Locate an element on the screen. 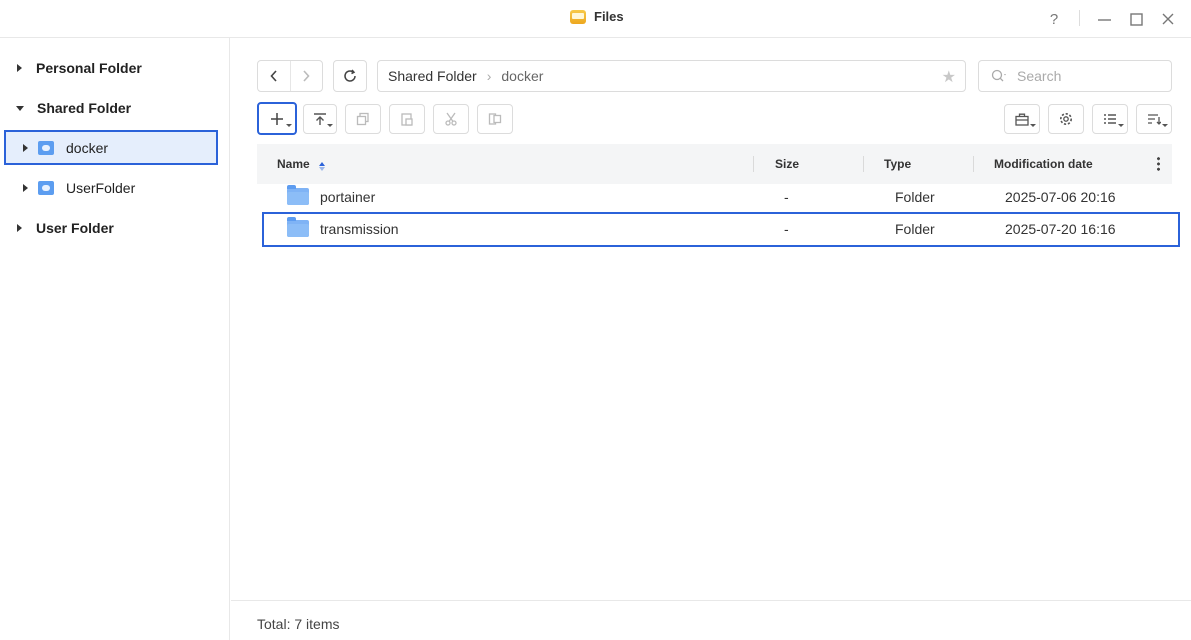 This screenshot has height=640, width=1191. paste-icon is located at coordinates (407, 119).